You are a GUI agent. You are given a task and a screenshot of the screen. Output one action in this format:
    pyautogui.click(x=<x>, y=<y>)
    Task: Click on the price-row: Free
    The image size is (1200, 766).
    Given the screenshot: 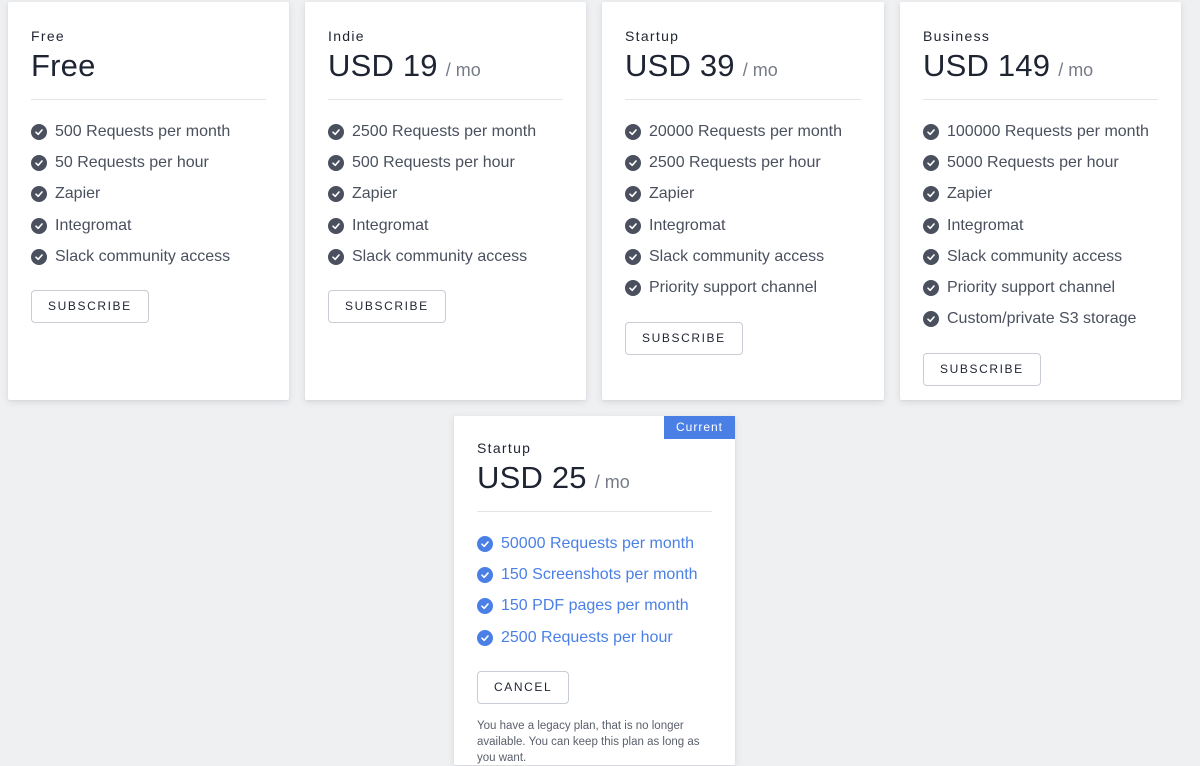 What is the action you would take?
    pyautogui.click(x=148, y=73)
    